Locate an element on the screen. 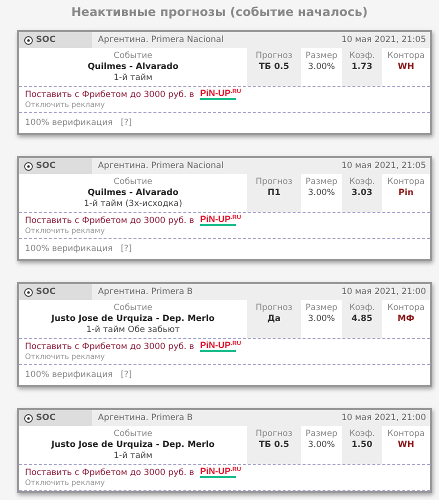 This screenshot has width=439, height=500. pick-value: Да is located at coordinates (274, 319).